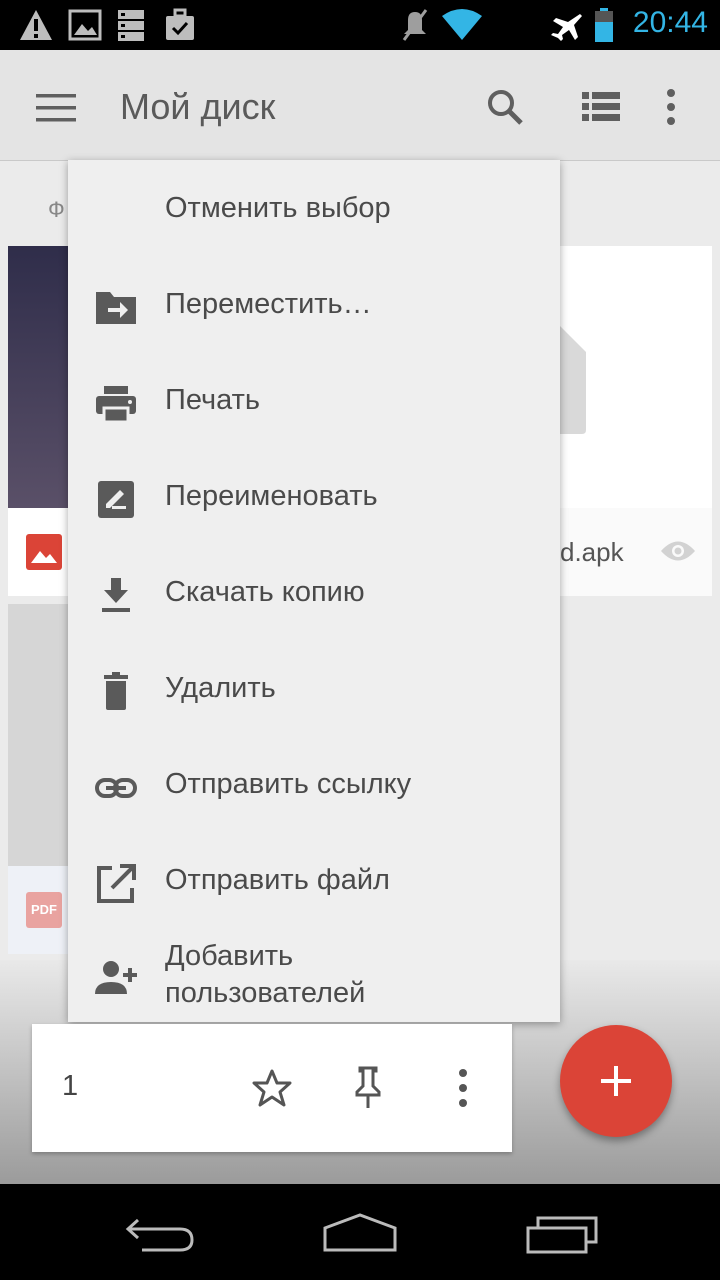  Describe the element at coordinates (563, 1234) in the screenshot. I see `recents-icon` at that location.